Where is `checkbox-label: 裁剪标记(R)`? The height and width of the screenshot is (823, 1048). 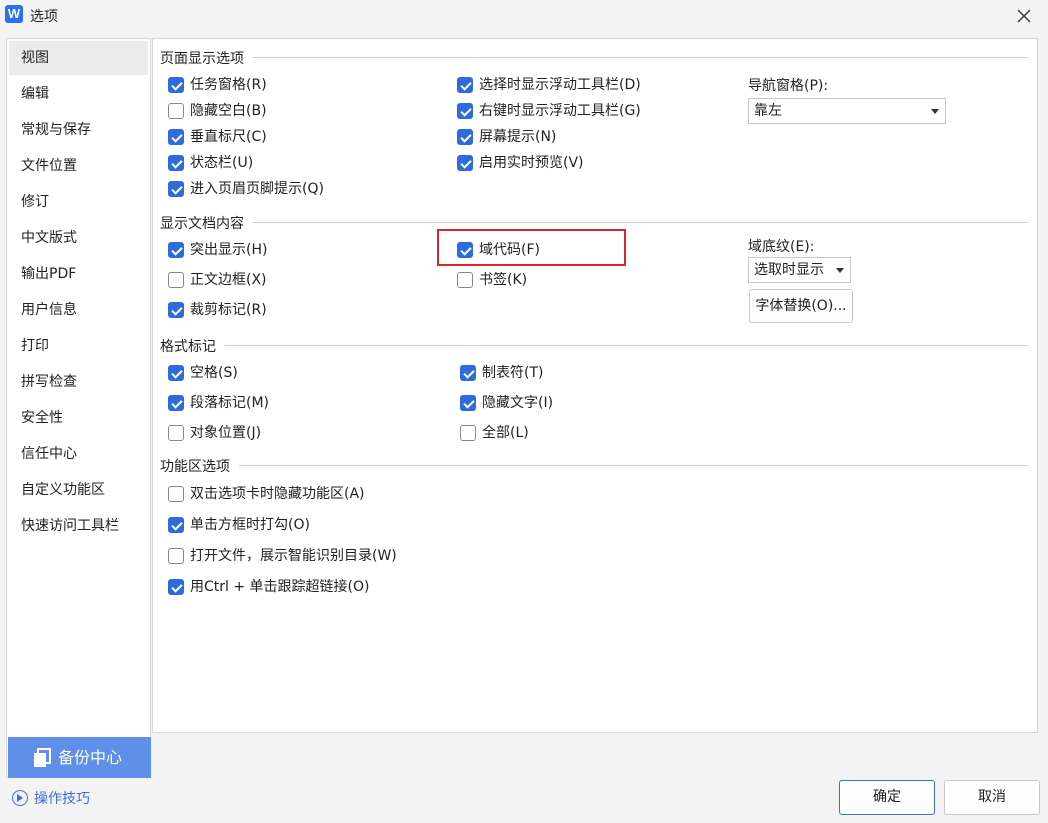
checkbox-label: 裁剪标记(R) is located at coordinates (228, 310).